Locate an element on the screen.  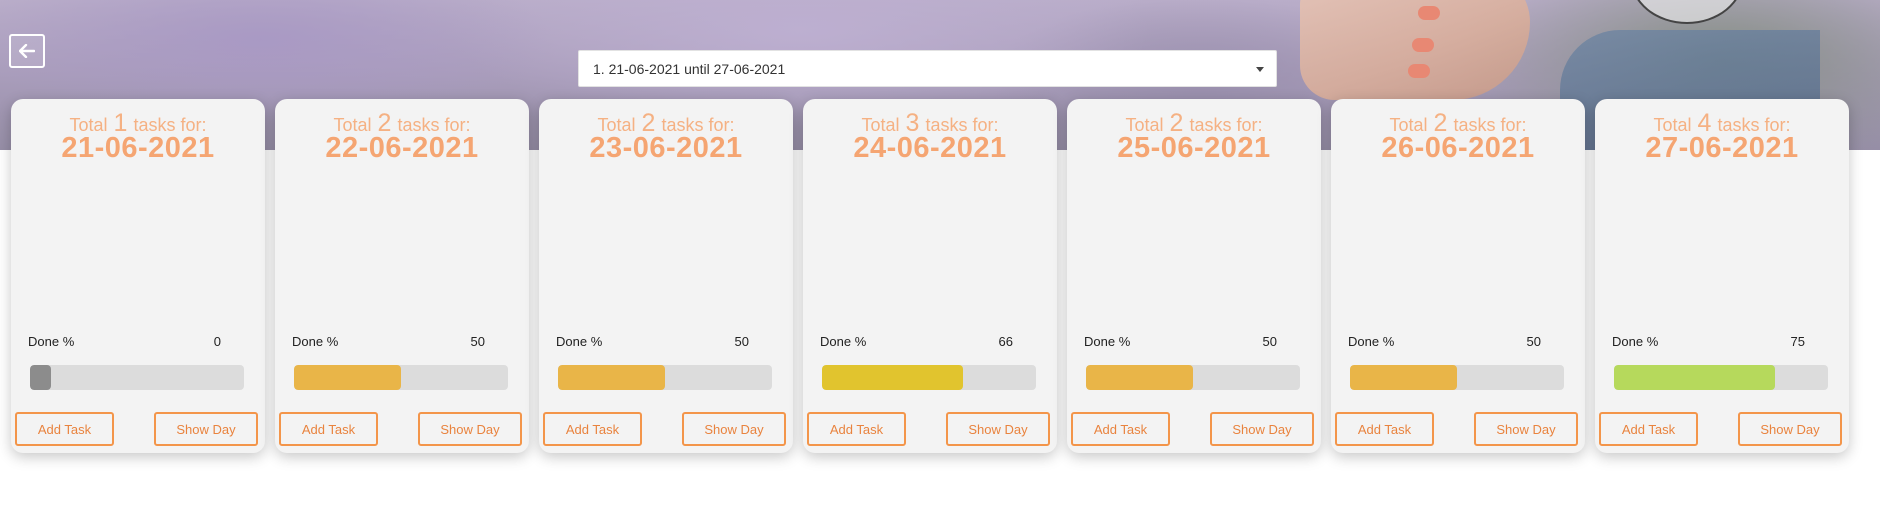
week-select: 1. 21-06-2021 until 27-06-2021 is located at coordinates (927, 68).